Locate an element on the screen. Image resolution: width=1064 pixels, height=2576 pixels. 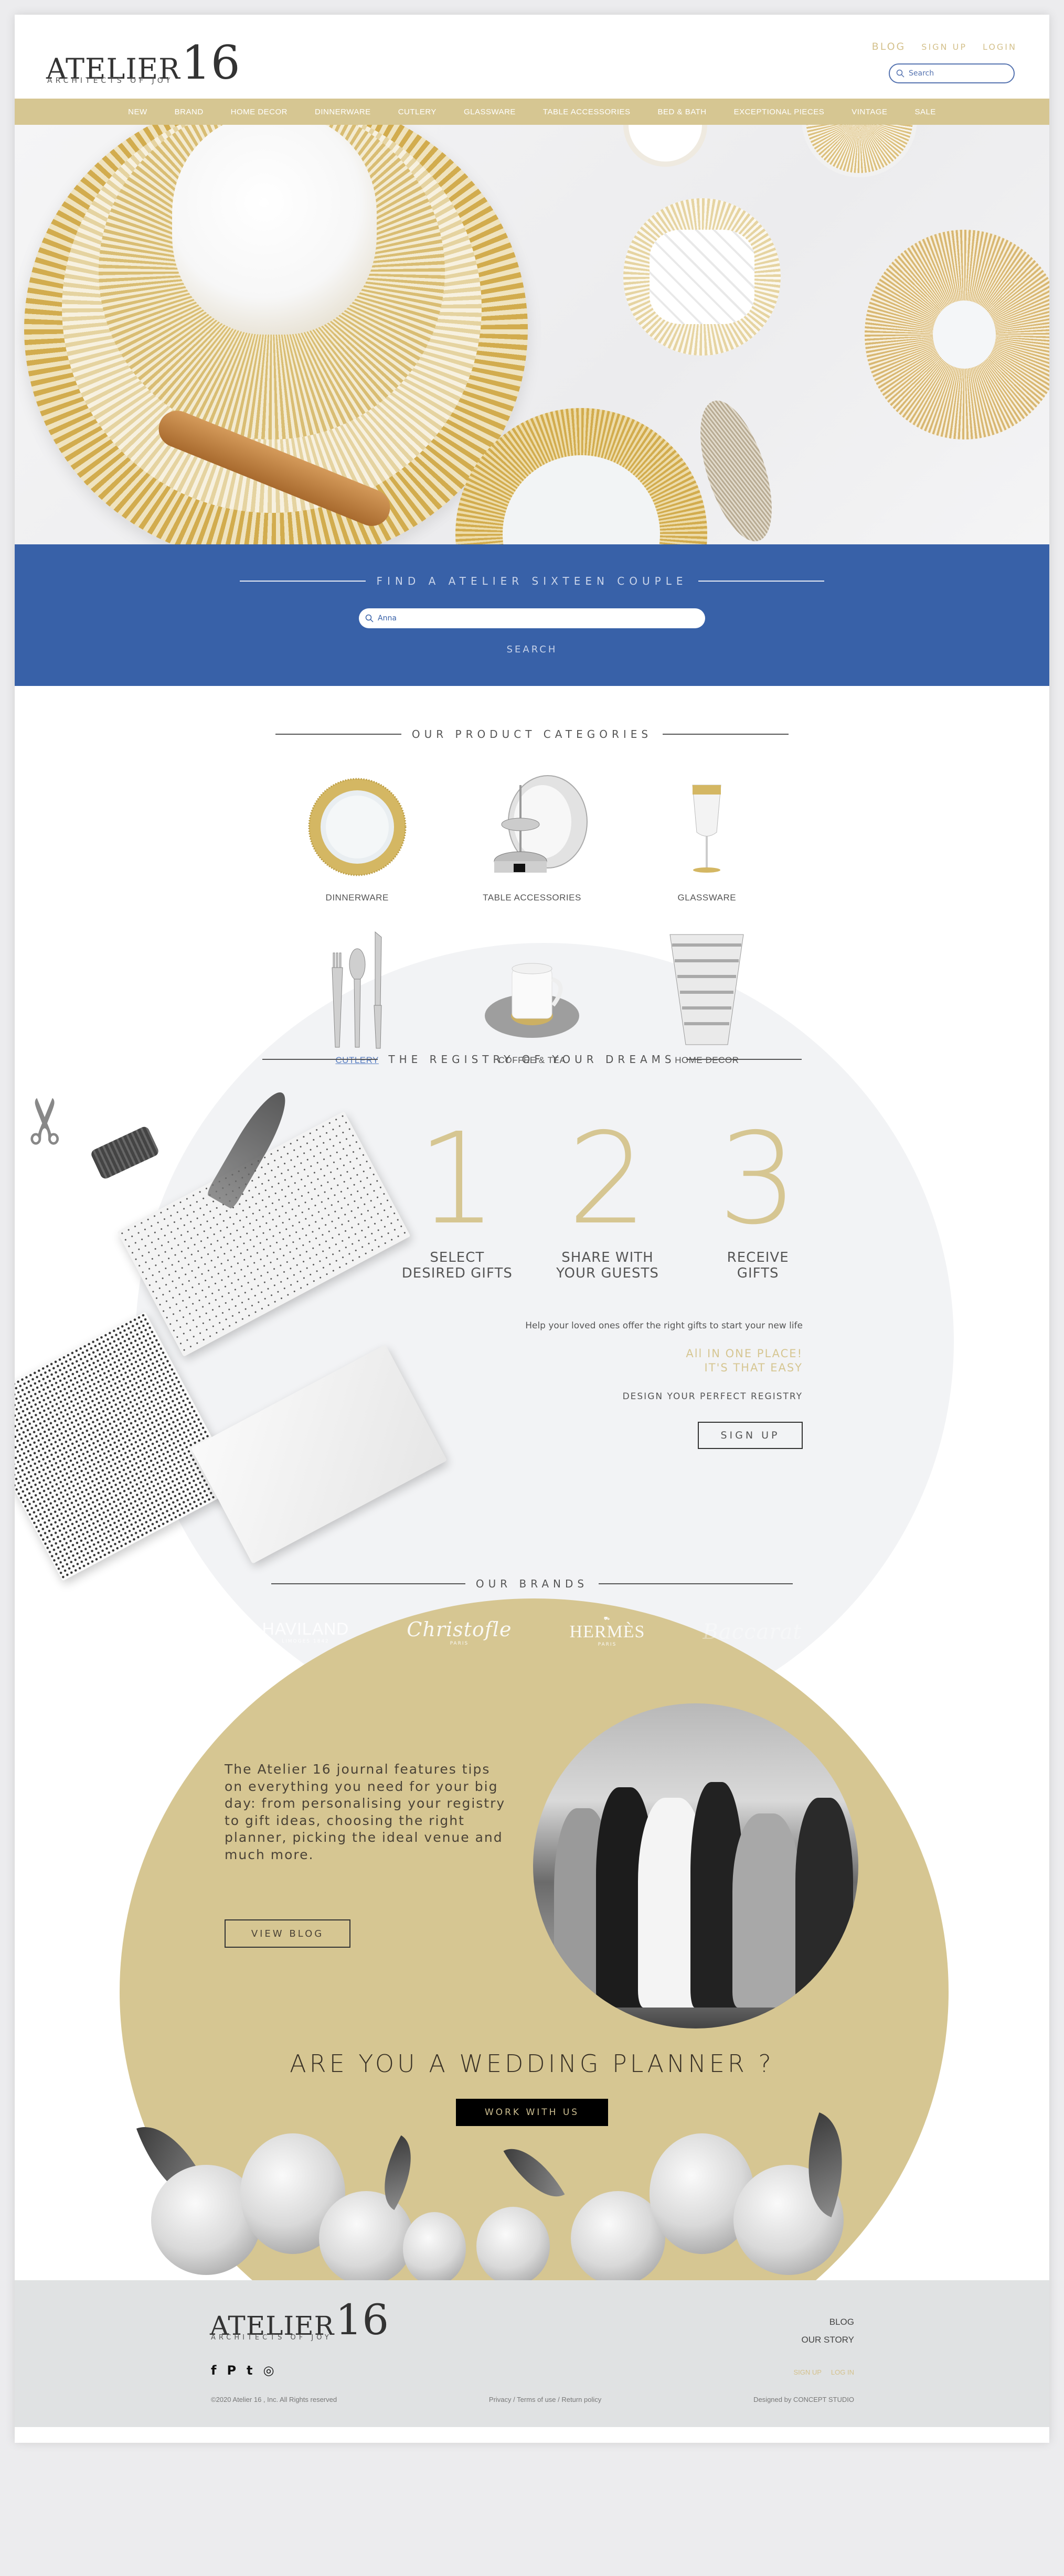
nav-item-bed-bath: BED & BATH is located at coordinates (682, 112).